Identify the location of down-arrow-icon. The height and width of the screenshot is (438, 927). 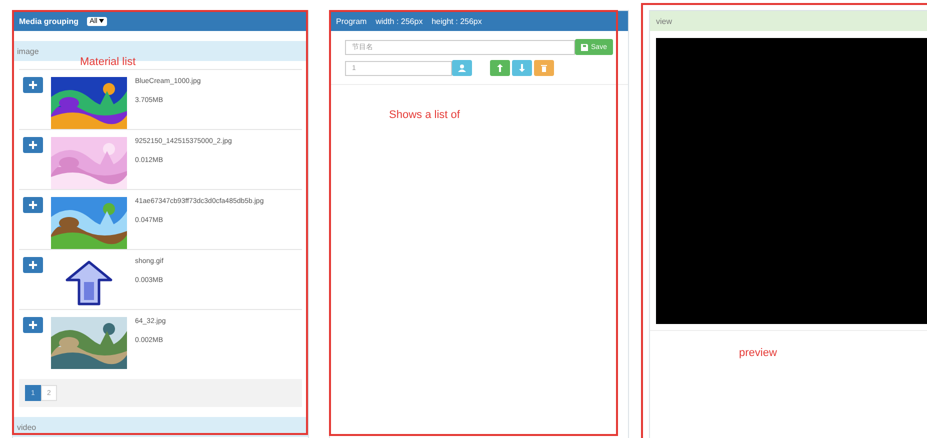
(522, 68).